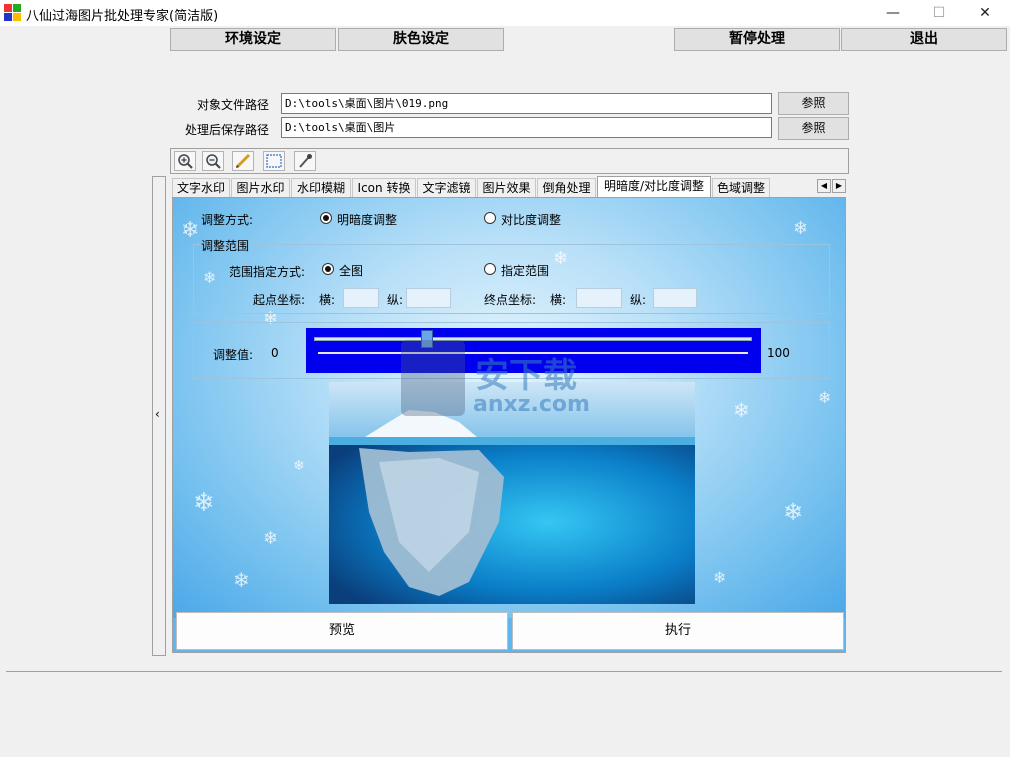 This screenshot has width=1010, height=757. What do you see at coordinates (305, 161) in the screenshot?
I see `eyedropper-icon` at bounding box center [305, 161].